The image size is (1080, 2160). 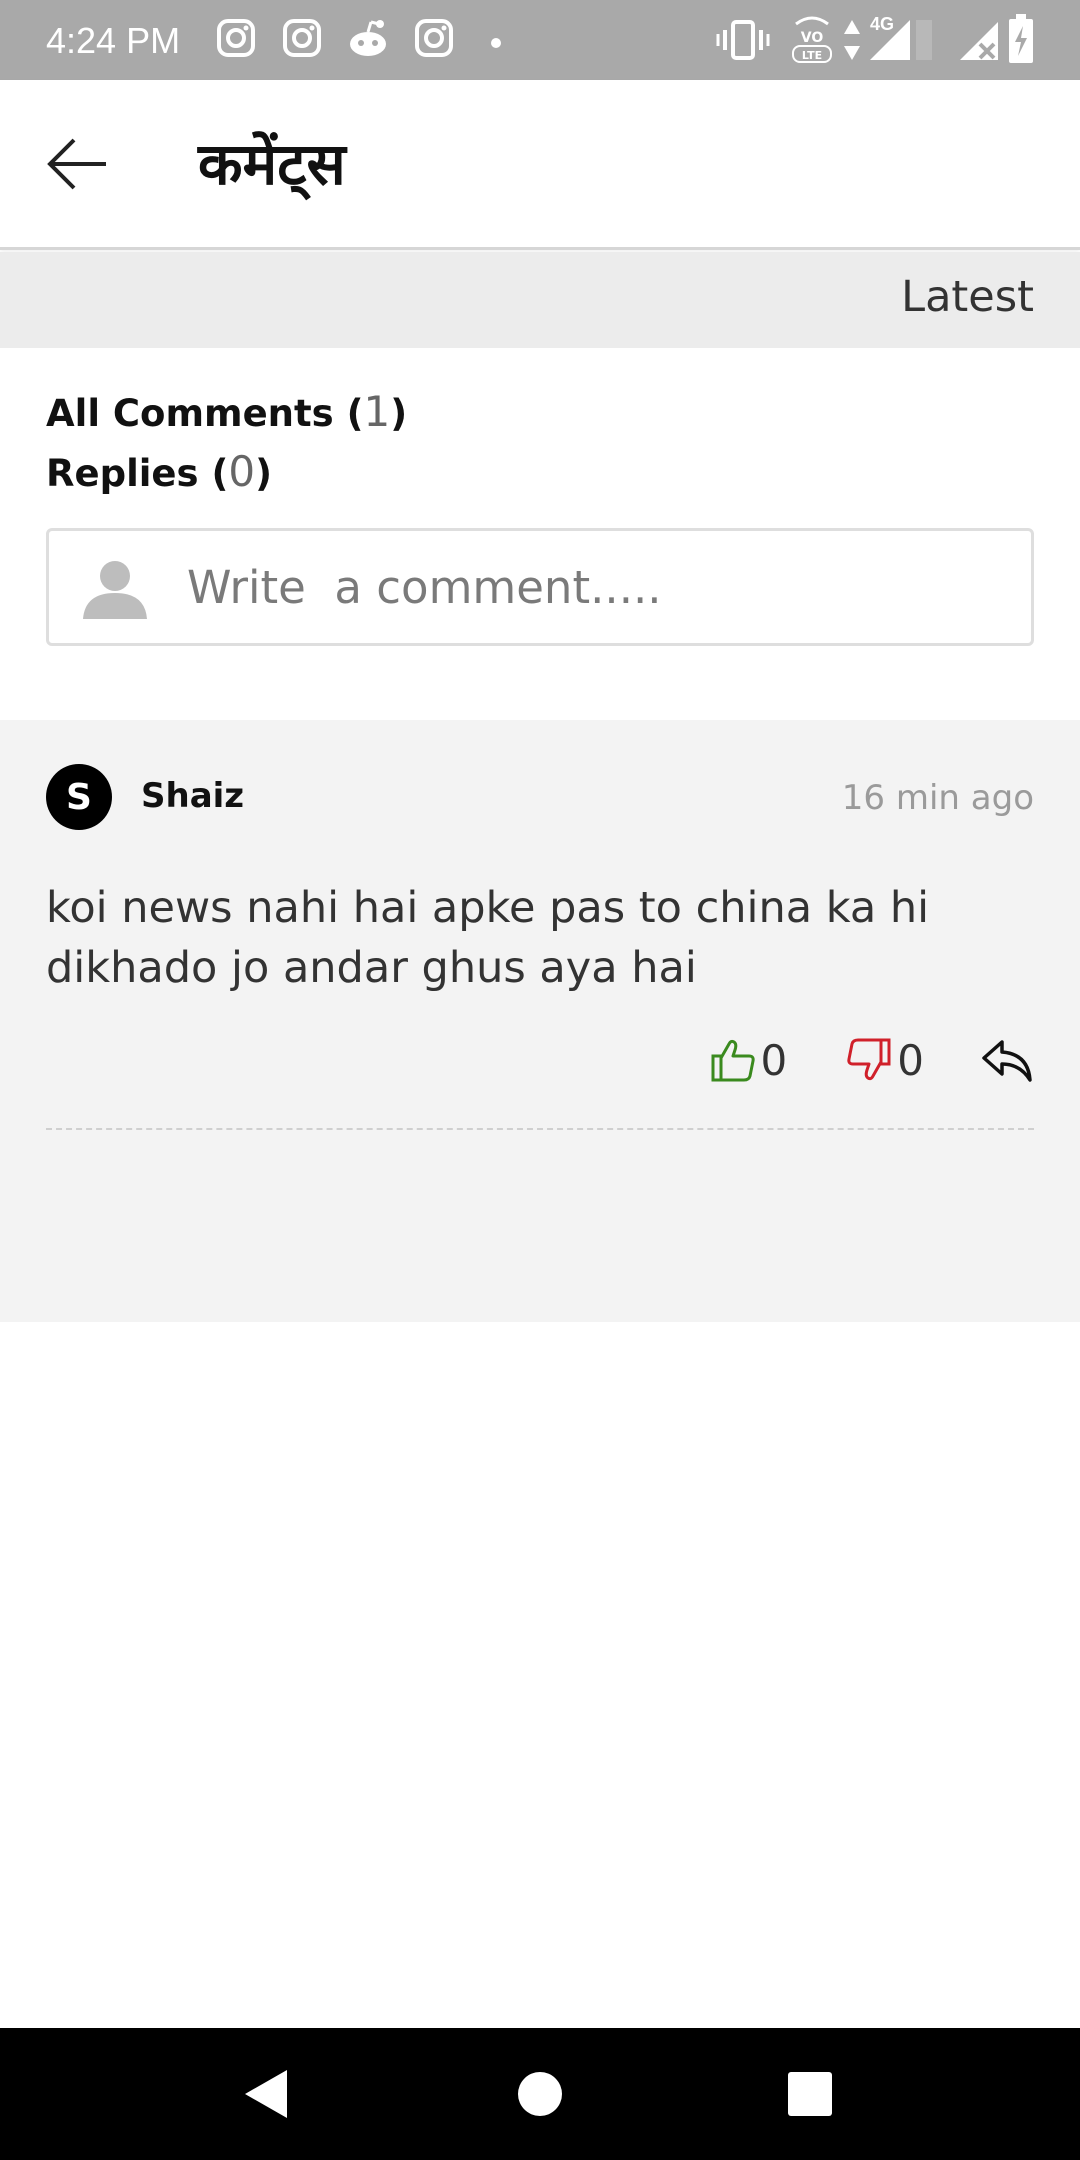 I want to click on nav-home-icon, so click(x=540, y=2096).